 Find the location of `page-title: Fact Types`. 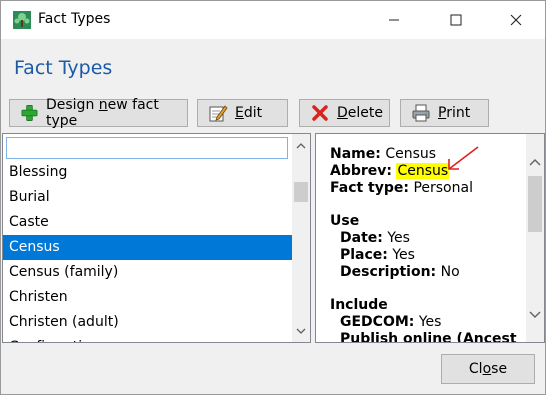

page-title: Fact Types is located at coordinates (63, 68).